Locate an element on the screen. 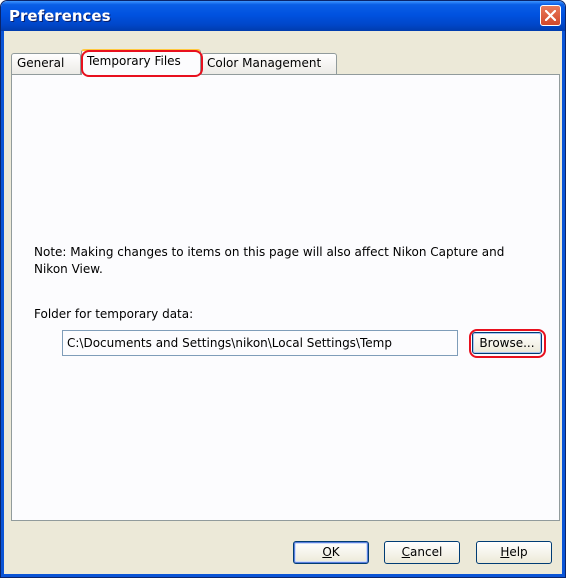 The width and height of the screenshot is (568, 582). ok-mnemonic: O is located at coordinates (327, 552).